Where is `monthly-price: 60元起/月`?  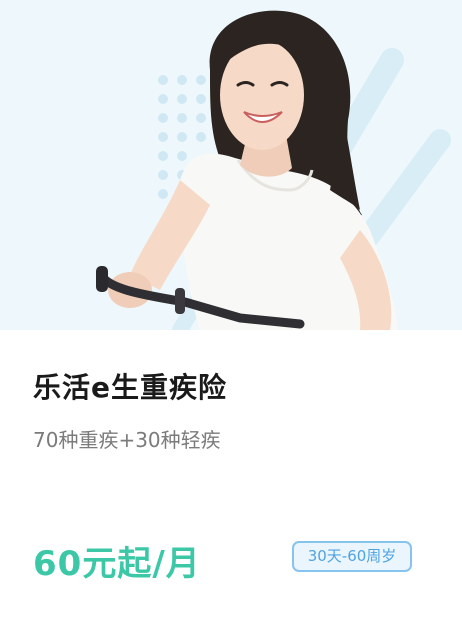
monthly-price: 60元起/月 is located at coordinates (117, 564).